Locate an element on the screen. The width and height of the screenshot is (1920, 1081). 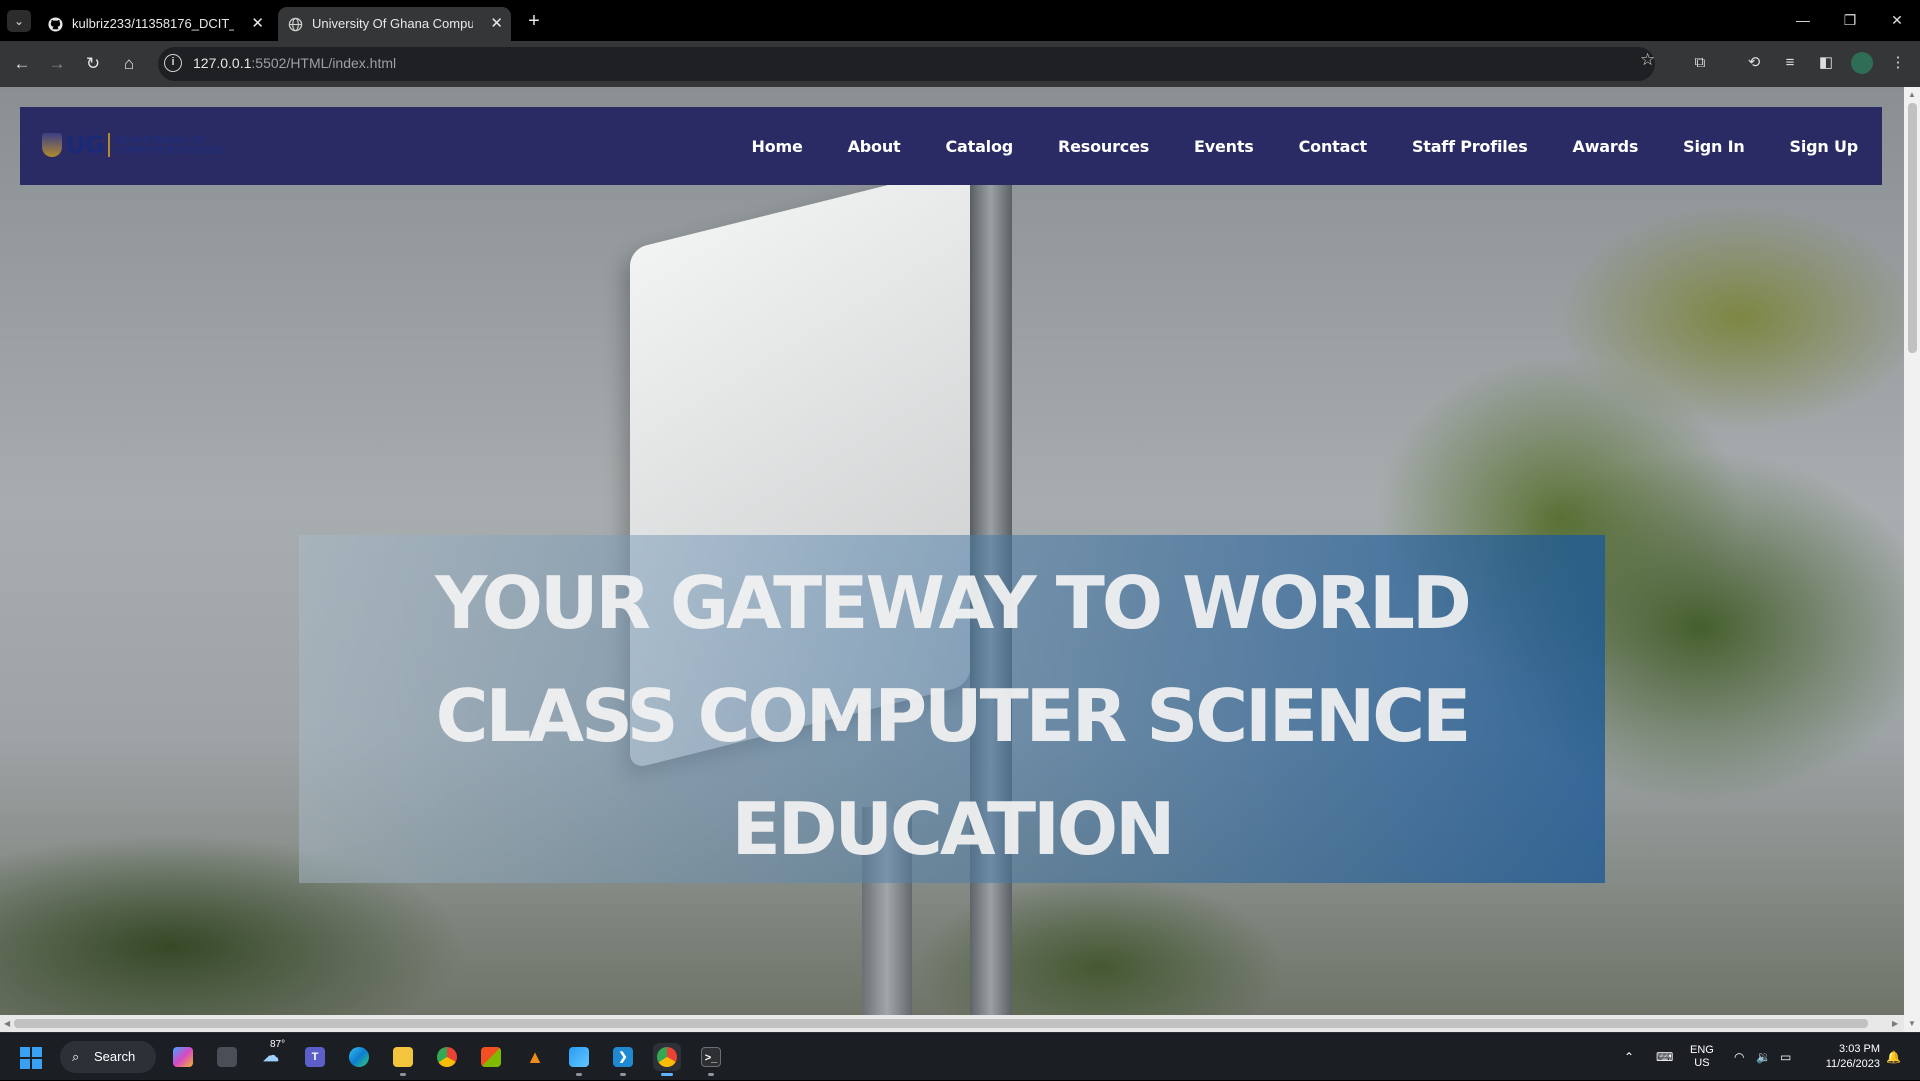
tab-title: University Of Ghana Computer is located at coordinates (392, 23).